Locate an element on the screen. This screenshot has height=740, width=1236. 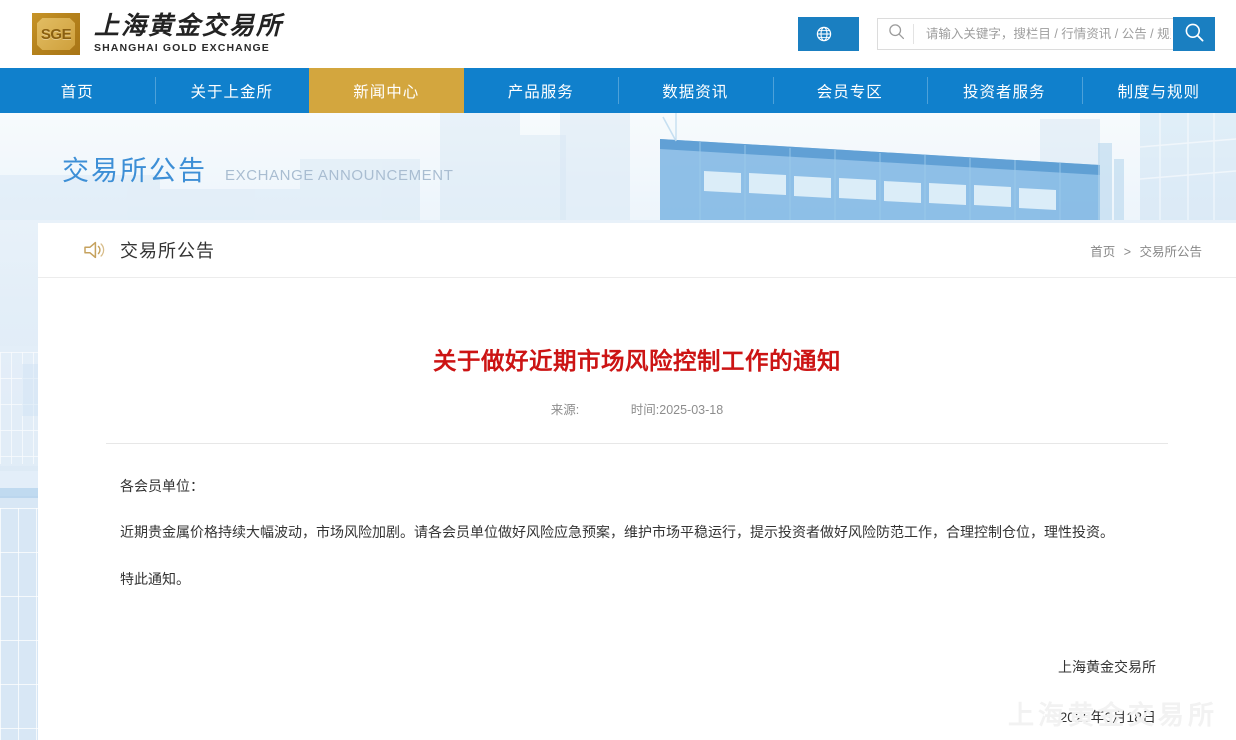
nav-label: 数据资讯 is located at coordinates (695, 92).